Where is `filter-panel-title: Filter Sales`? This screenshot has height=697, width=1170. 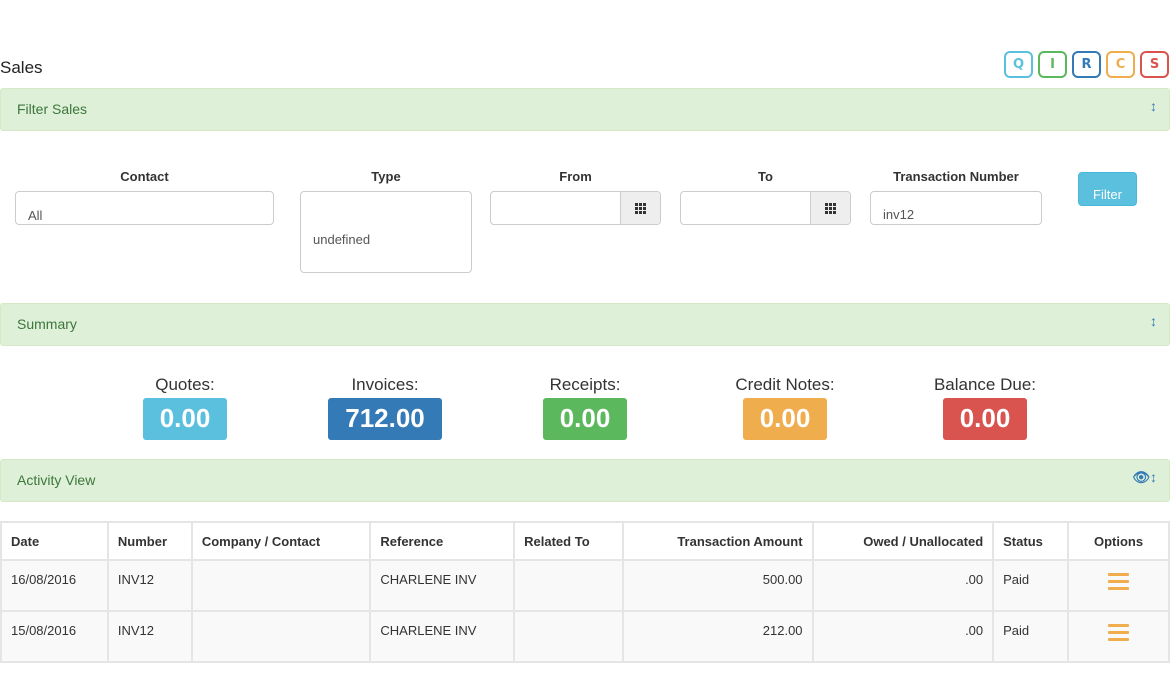
filter-panel-title: Filter Sales is located at coordinates (52, 109).